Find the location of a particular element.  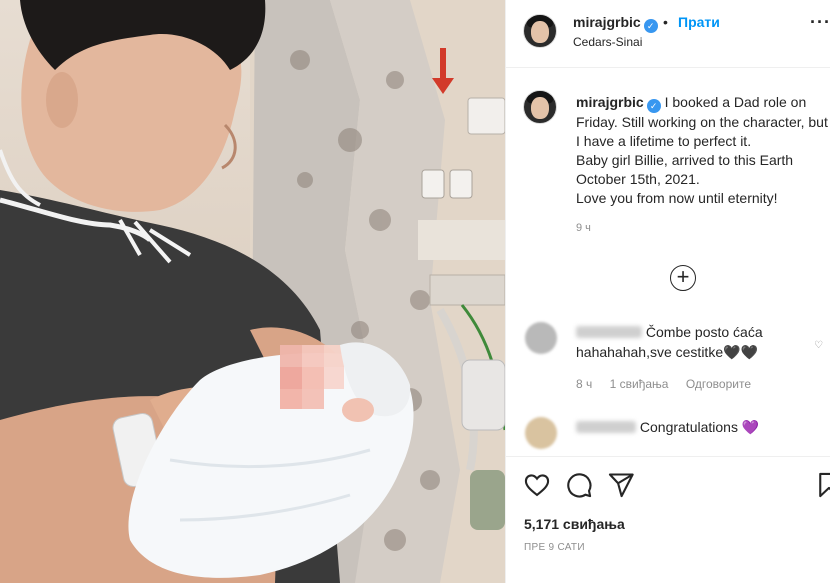

caption-username: mirajgrbic ✓ is located at coordinates (618, 103).